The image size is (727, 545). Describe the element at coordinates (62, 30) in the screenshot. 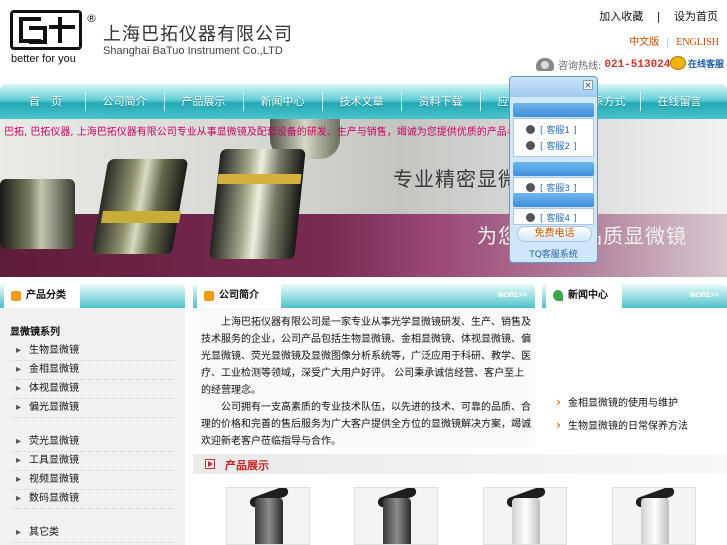

I see `logo-glyph-tuo` at that location.